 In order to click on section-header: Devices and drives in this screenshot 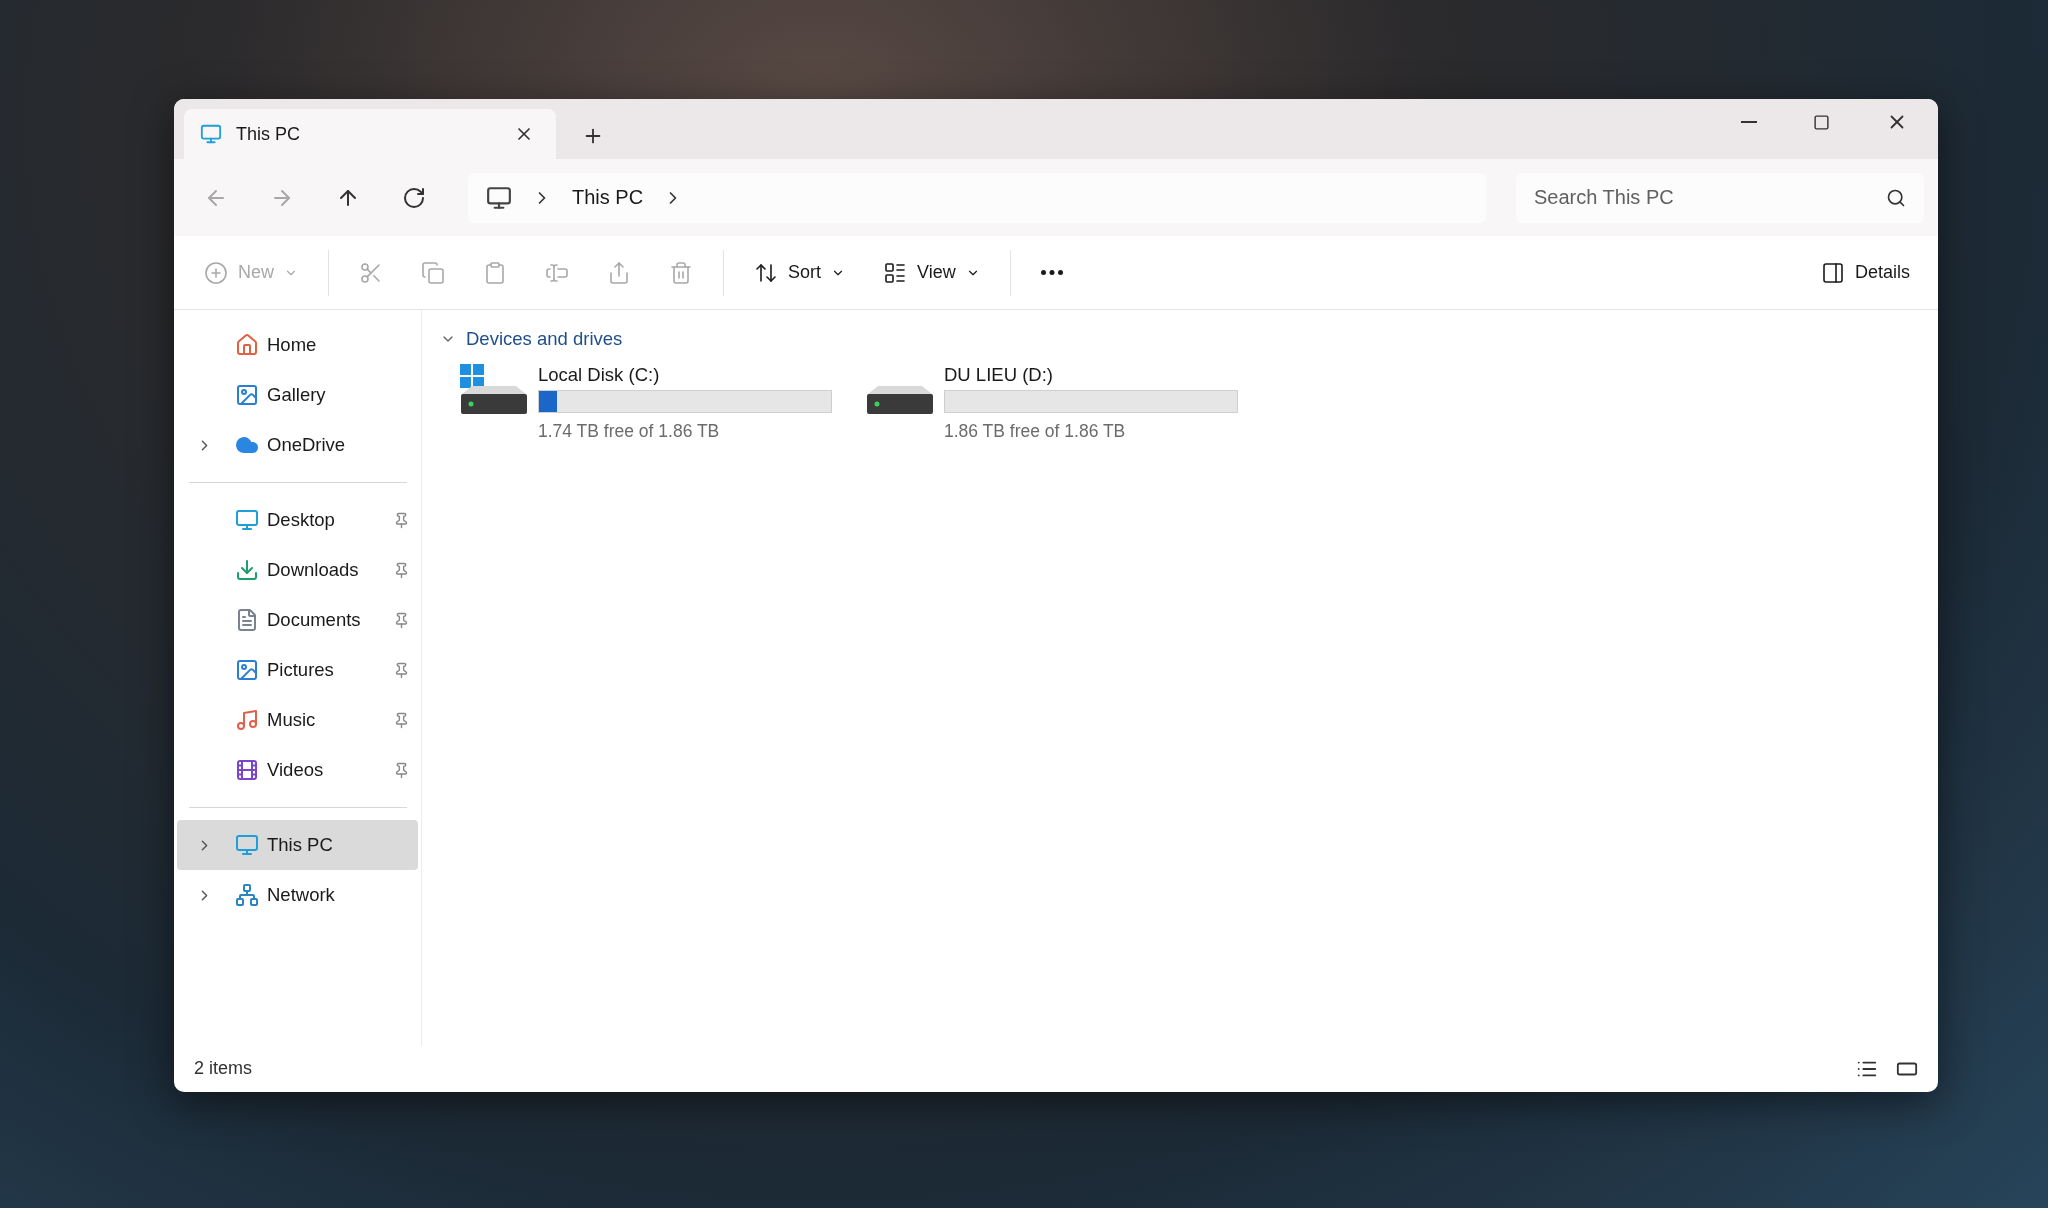, I will do `click(531, 339)`.